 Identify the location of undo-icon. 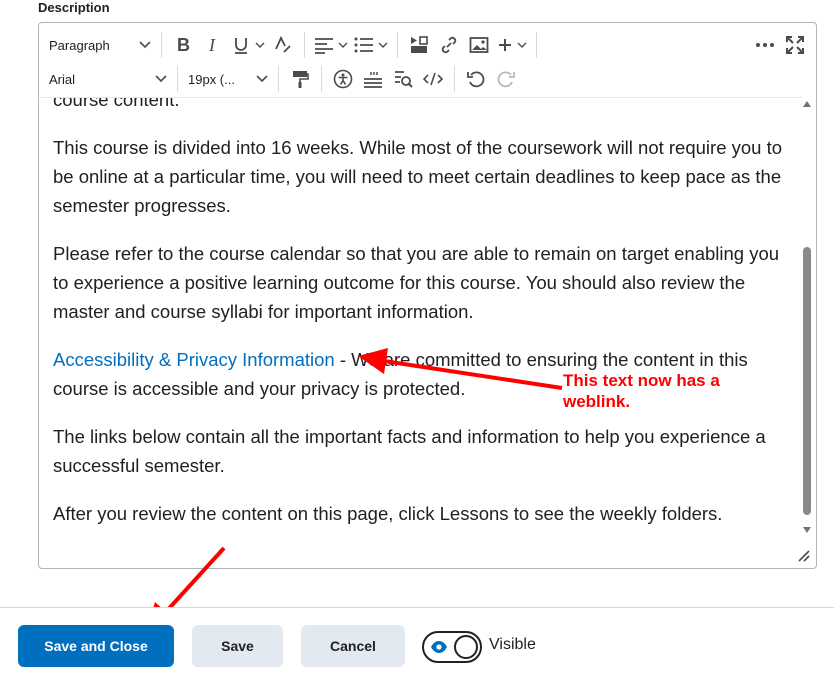
(476, 79).